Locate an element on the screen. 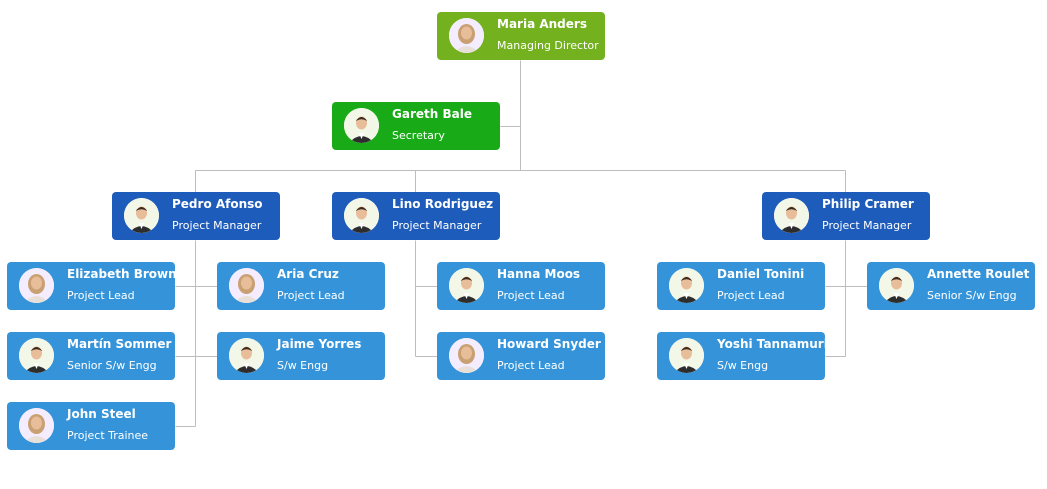  org-node-annette: Annette Roulet Senior S/w Engg is located at coordinates (951, 286).